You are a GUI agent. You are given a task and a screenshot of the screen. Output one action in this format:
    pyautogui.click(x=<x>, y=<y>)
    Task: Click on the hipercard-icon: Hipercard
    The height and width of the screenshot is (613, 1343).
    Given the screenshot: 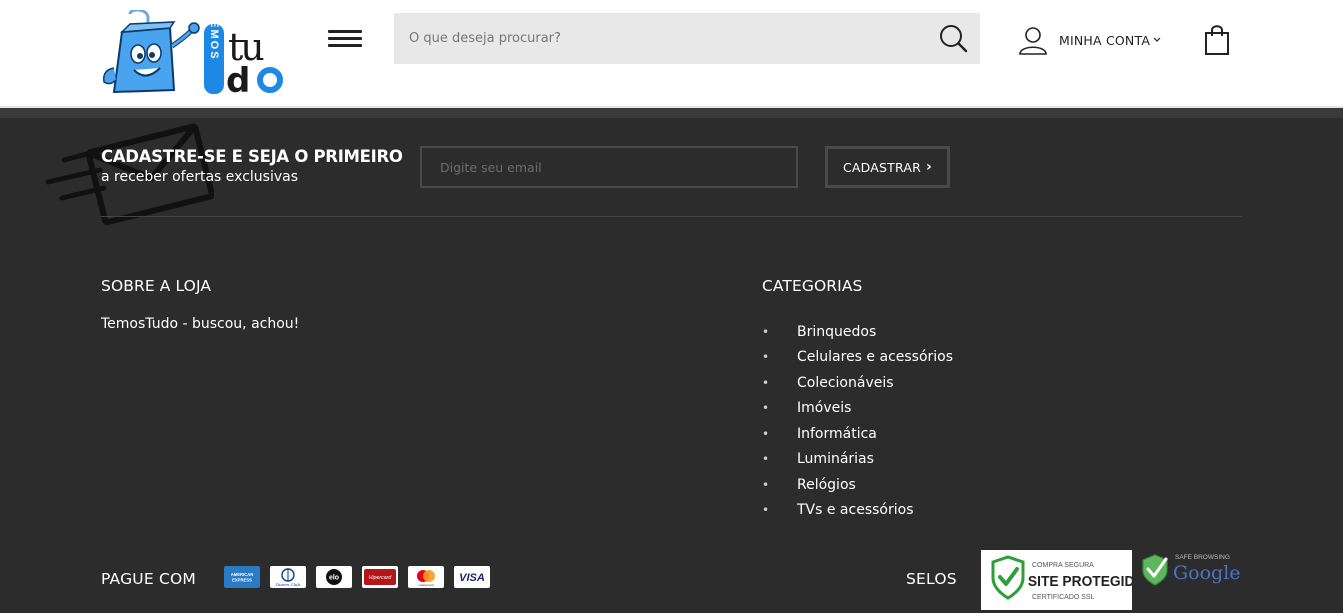 What is the action you would take?
    pyautogui.click(x=380, y=577)
    